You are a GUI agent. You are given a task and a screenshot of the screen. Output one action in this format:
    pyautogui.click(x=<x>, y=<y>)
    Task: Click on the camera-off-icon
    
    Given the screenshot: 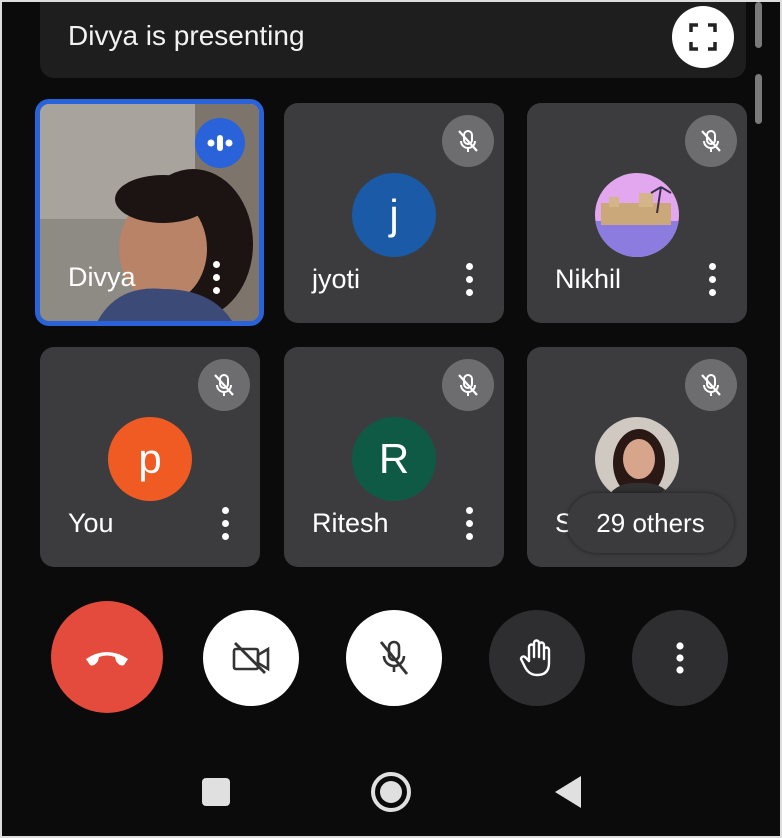 What is the action you would take?
    pyautogui.click(x=251, y=658)
    